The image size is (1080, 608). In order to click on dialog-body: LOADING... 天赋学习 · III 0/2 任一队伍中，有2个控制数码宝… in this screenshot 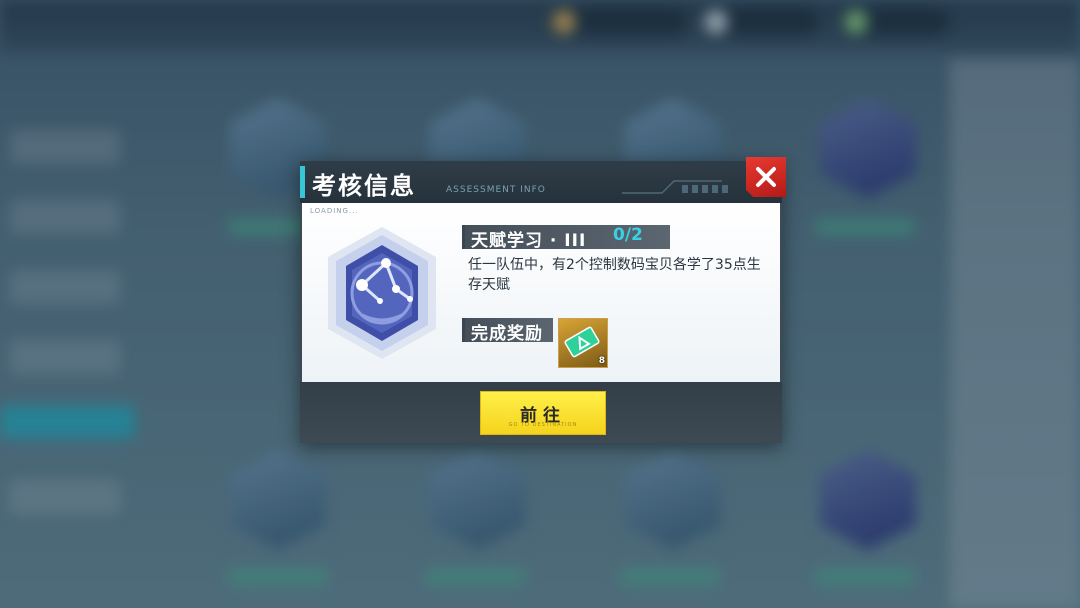, I will do `click(541, 292)`.